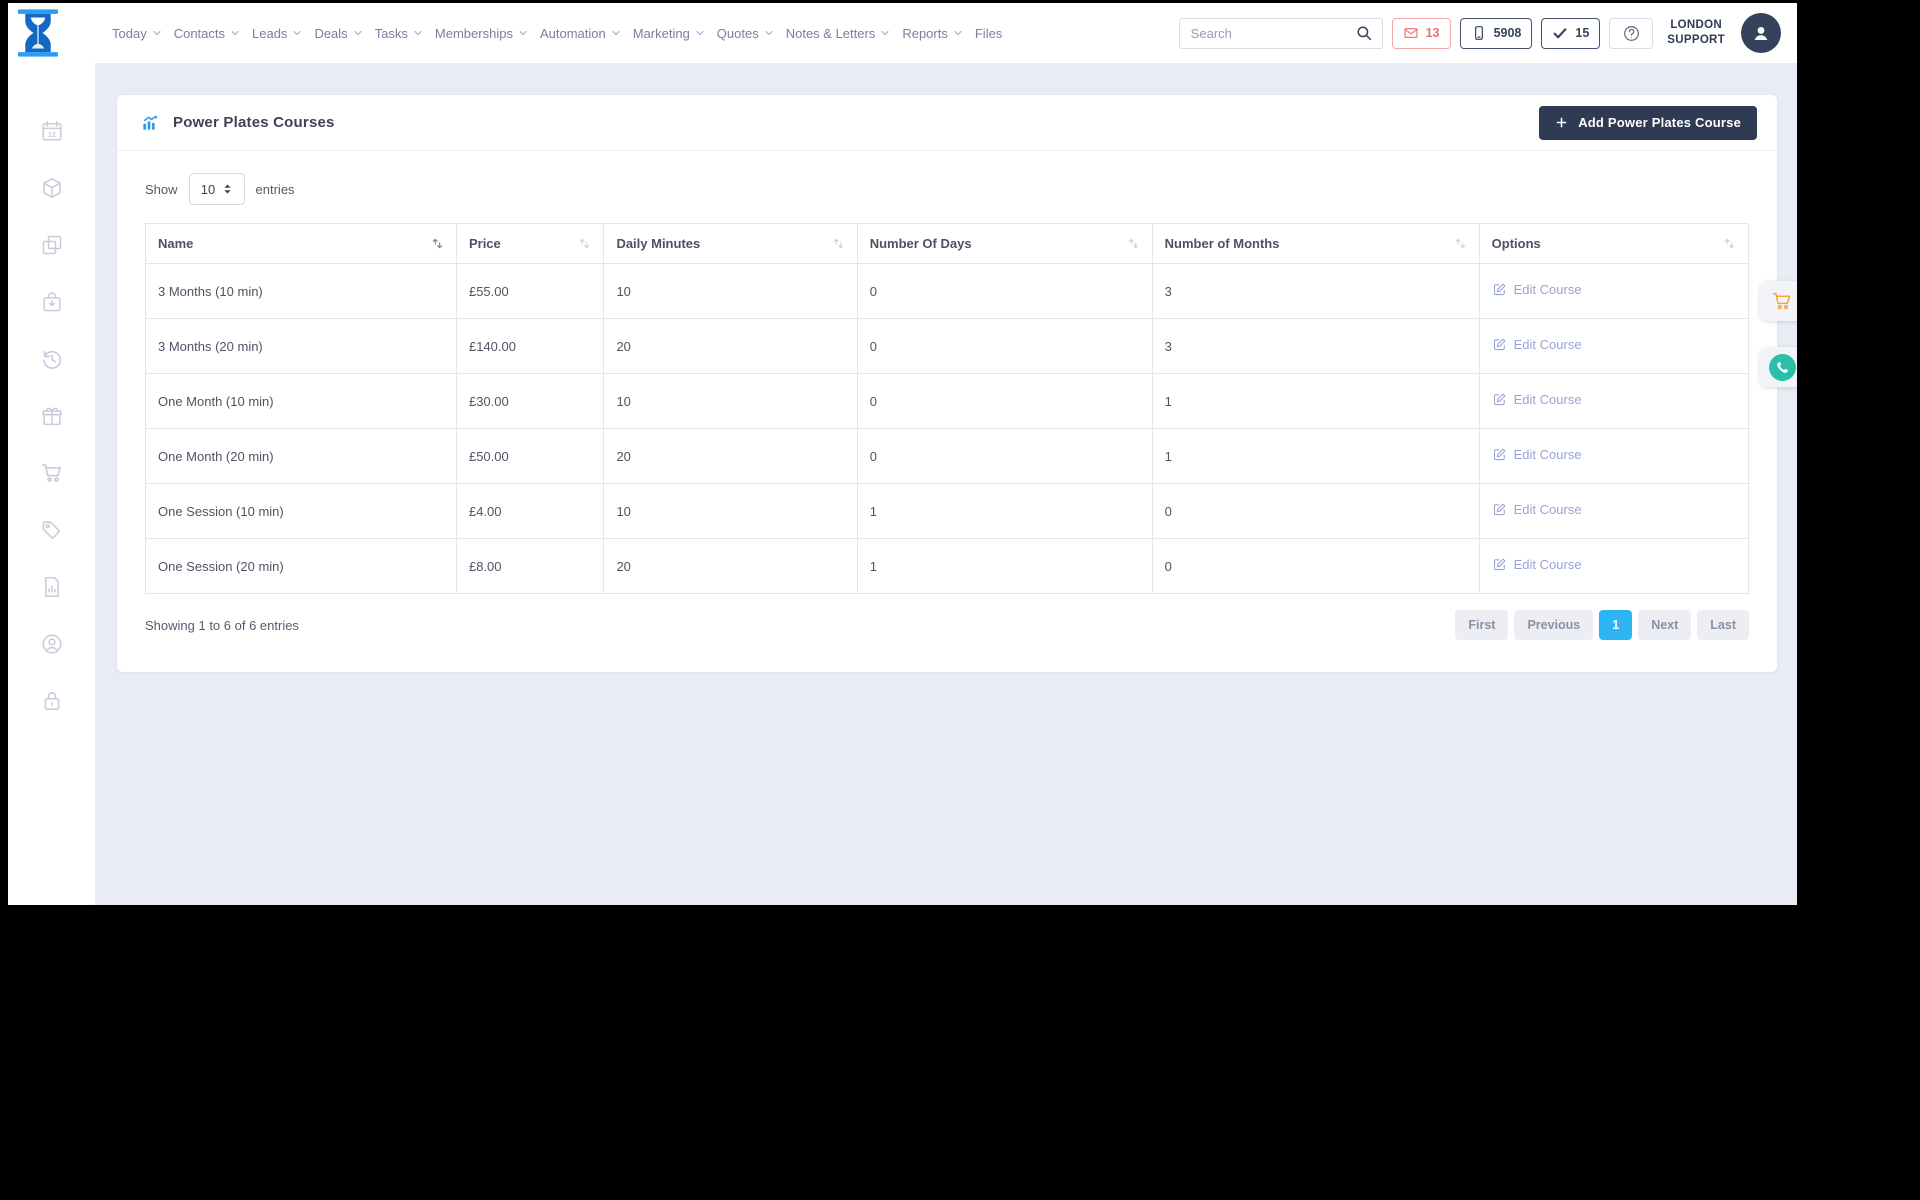 The height and width of the screenshot is (1200, 1920). What do you see at coordinates (1364, 33) in the screenshot?
I see `search-icon` at bounding box center [1364, 33].